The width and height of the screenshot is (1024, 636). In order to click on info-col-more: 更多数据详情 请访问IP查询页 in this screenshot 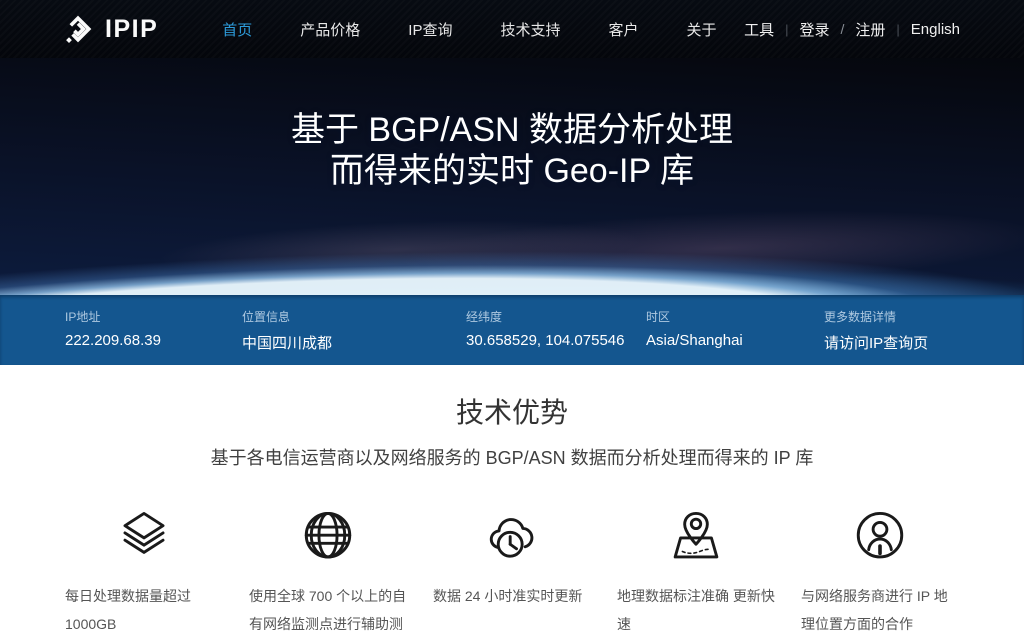, I will do `click(876, 336)`.